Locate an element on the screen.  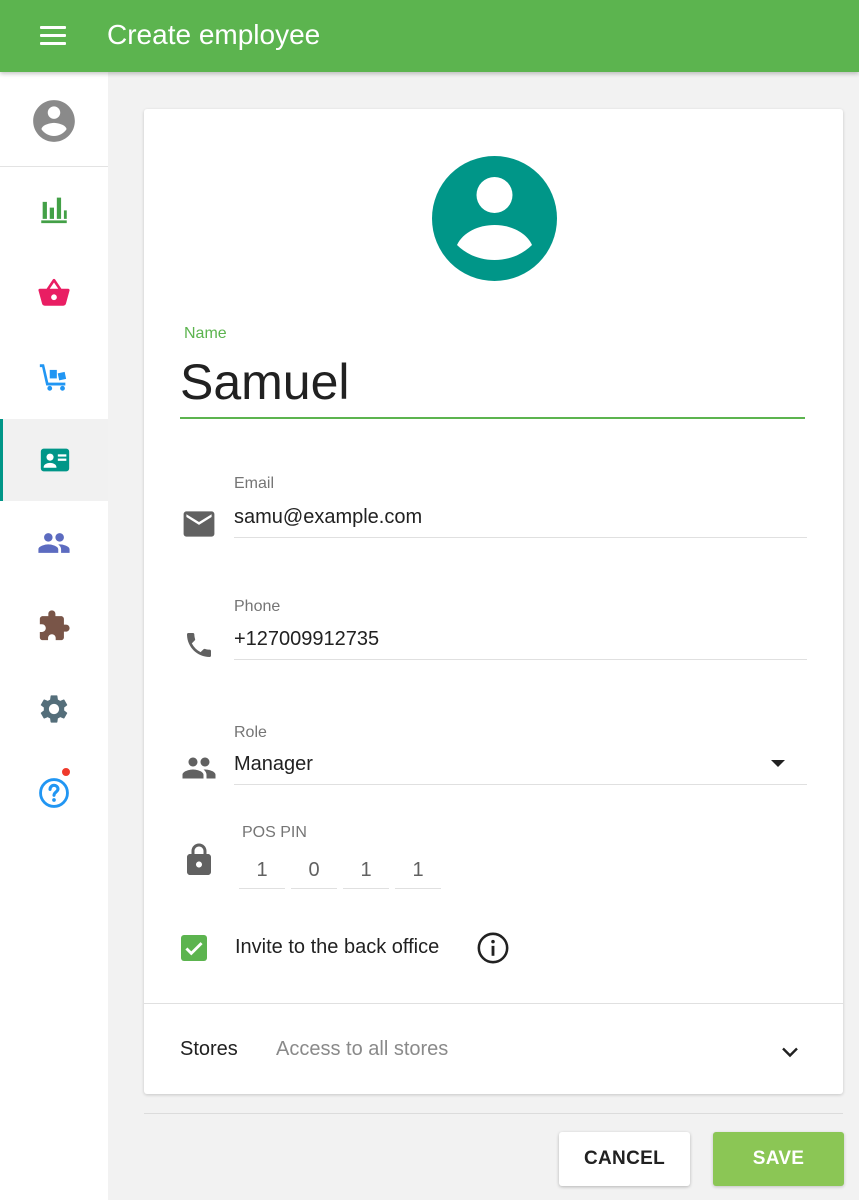
role-people-icon is located at coordinates (199, 768).